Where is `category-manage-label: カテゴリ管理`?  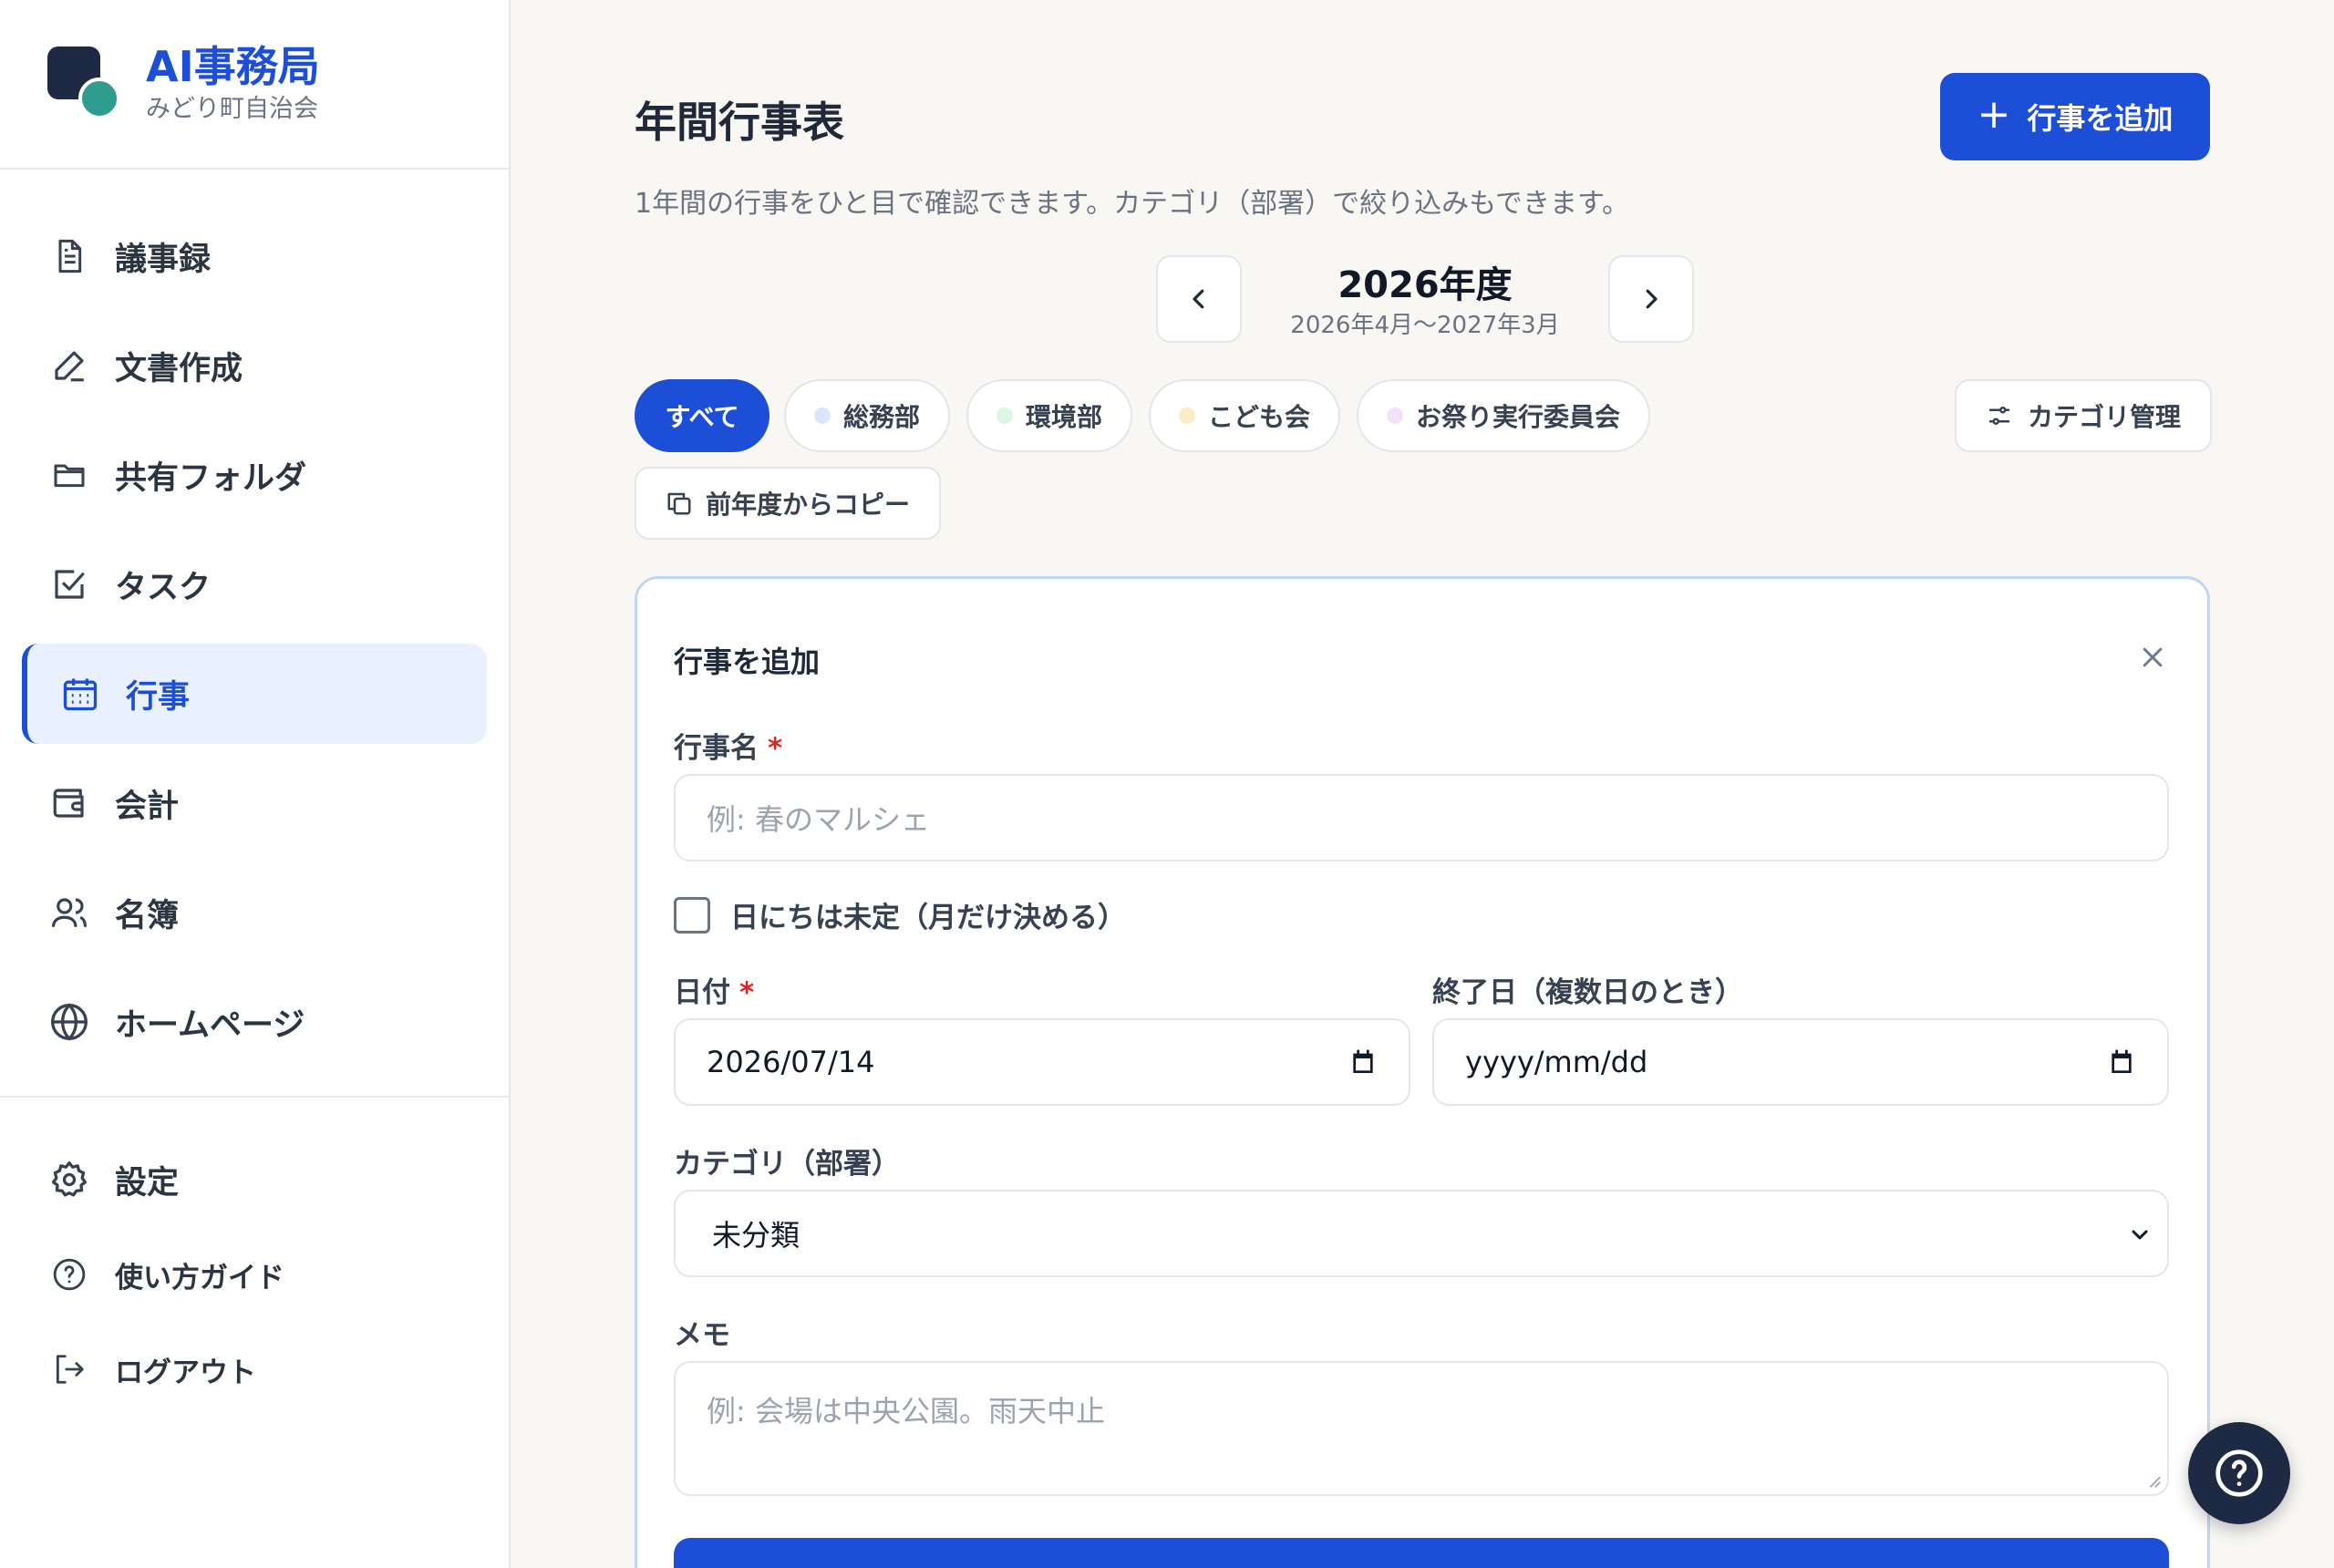
category-manage-label: カテゴリ管理 is located at coordinates (2104, 417).